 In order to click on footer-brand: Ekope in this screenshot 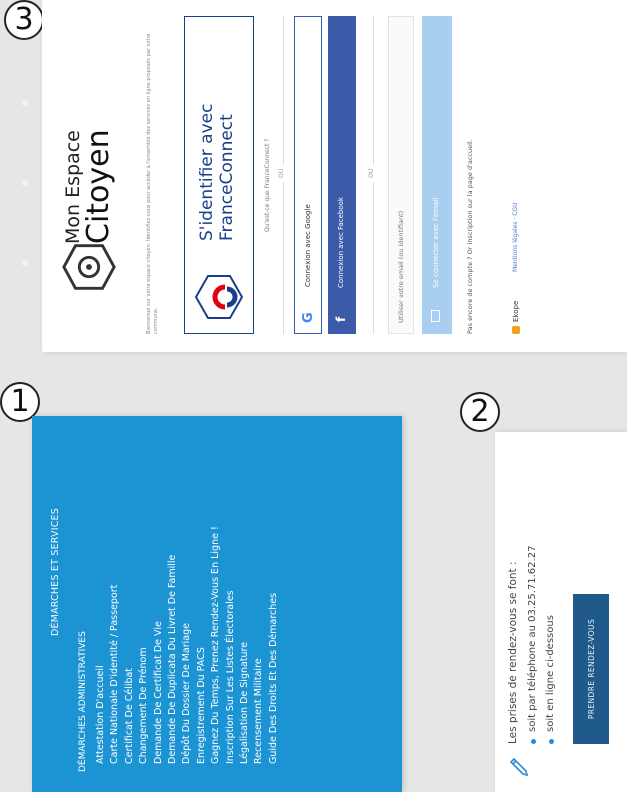, I will do `click(516, 317)`.